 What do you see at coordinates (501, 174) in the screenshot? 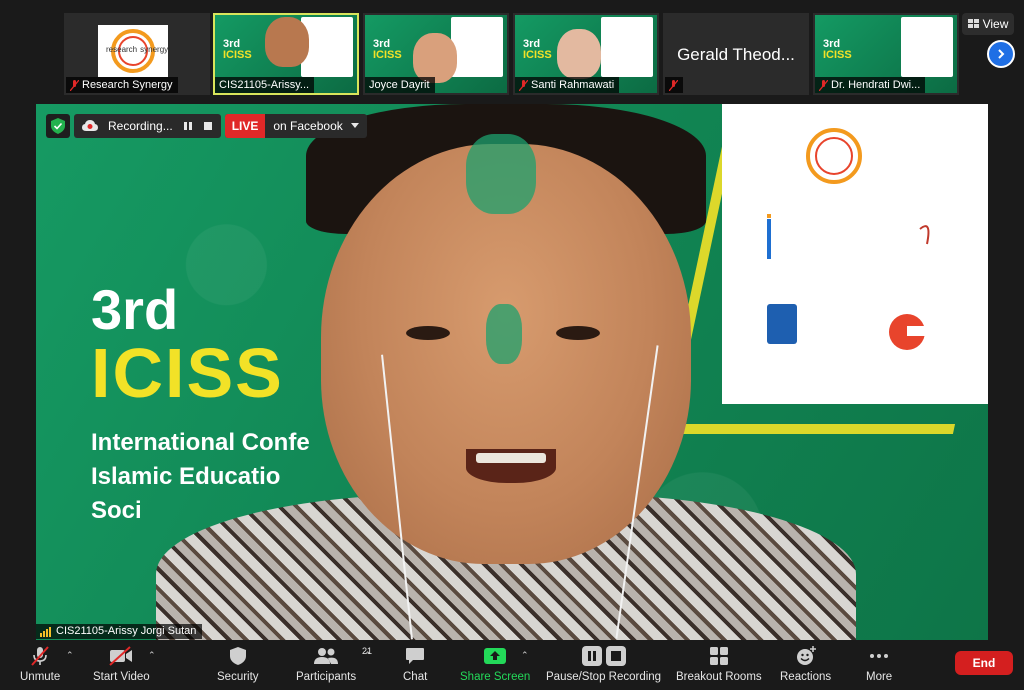
I see `projected-pattern` at bounding box center [501, 174].